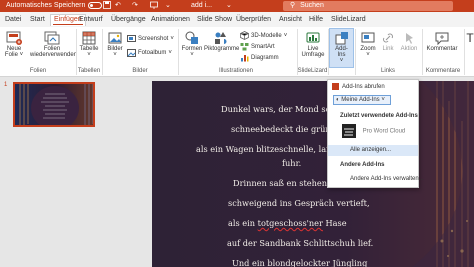  I want to click on poem-line-1: Dunkel wars, der Mond schie, so click(282, 109).